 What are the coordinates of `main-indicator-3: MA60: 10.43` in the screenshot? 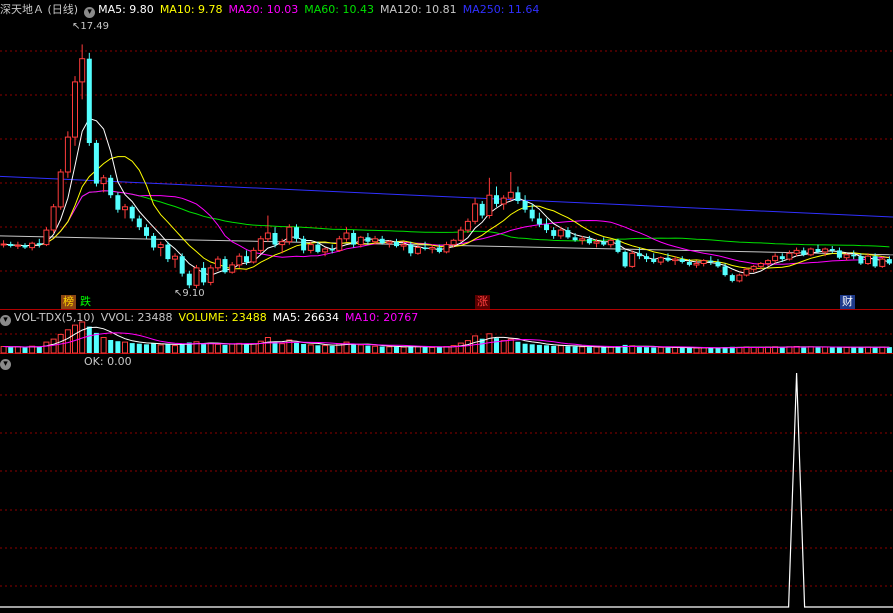 It's located at (339, 9).